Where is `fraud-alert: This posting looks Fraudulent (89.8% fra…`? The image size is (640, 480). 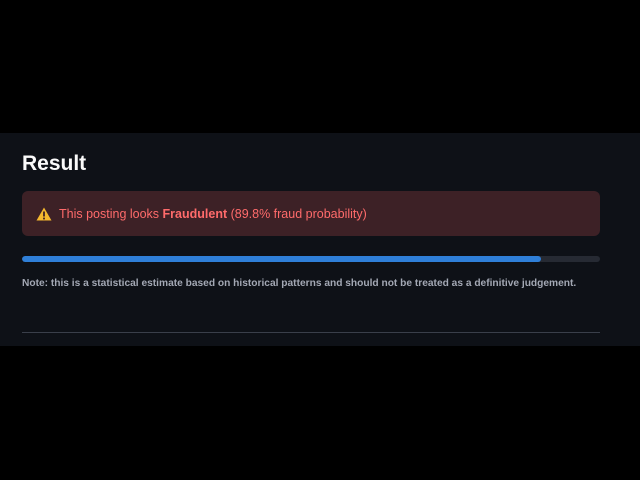
fraud-alert: This posting looks Fraudulent (89.8% fra… is located at coordinates (311, 213).